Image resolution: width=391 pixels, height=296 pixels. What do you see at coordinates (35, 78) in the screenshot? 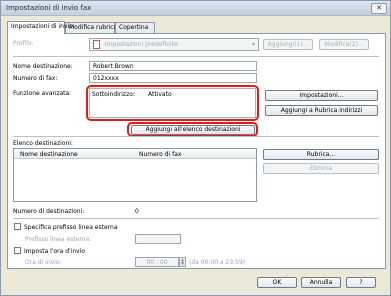
I see `fax-number-label: Numero di fax:` at bounding box center [35, 78].